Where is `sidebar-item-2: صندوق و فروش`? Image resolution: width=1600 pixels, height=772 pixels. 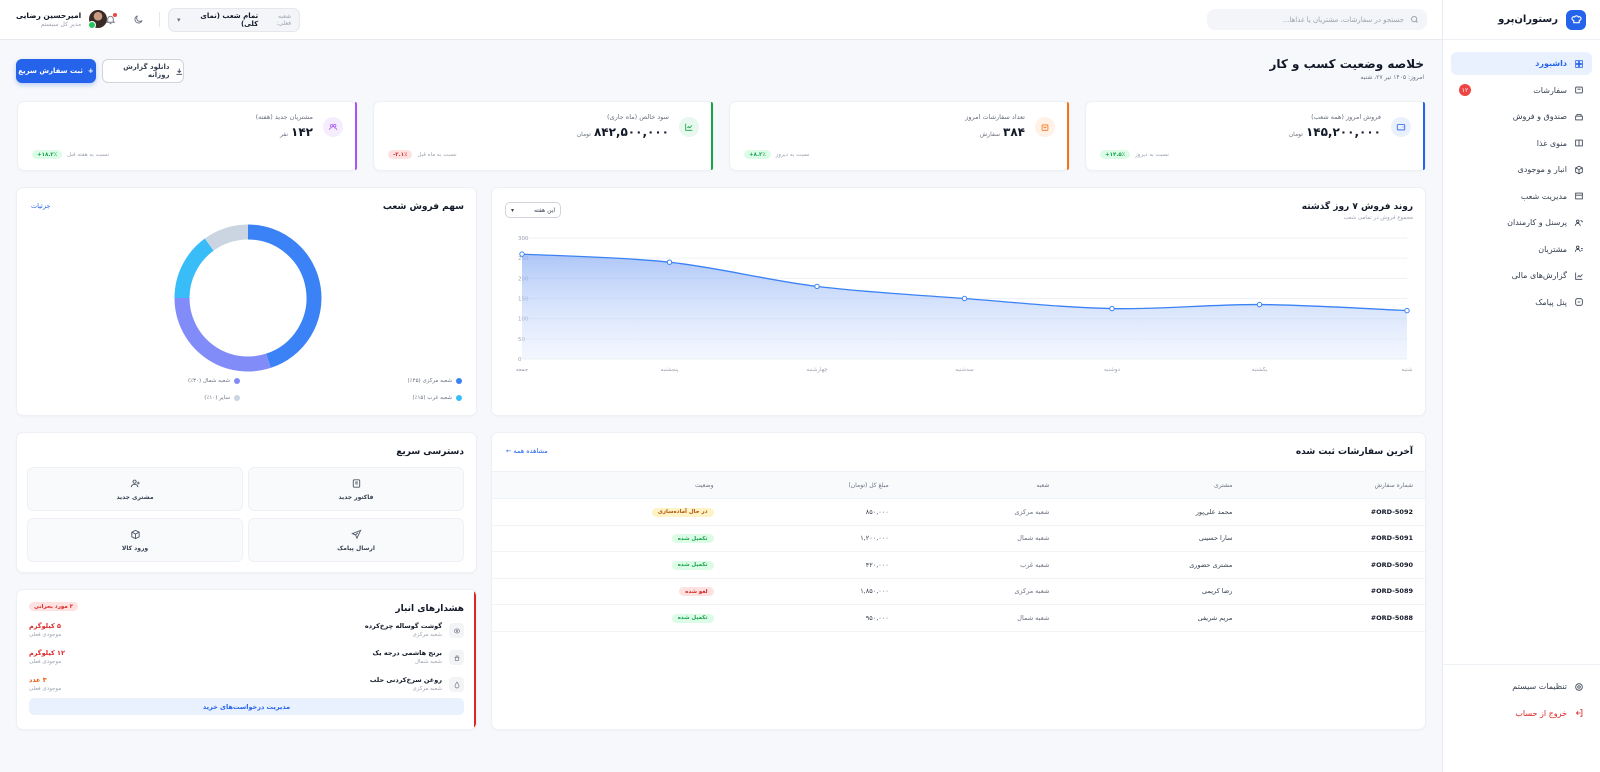
sidebar-item-2: صندوق و فروش is located at coordinates (1521, 116).